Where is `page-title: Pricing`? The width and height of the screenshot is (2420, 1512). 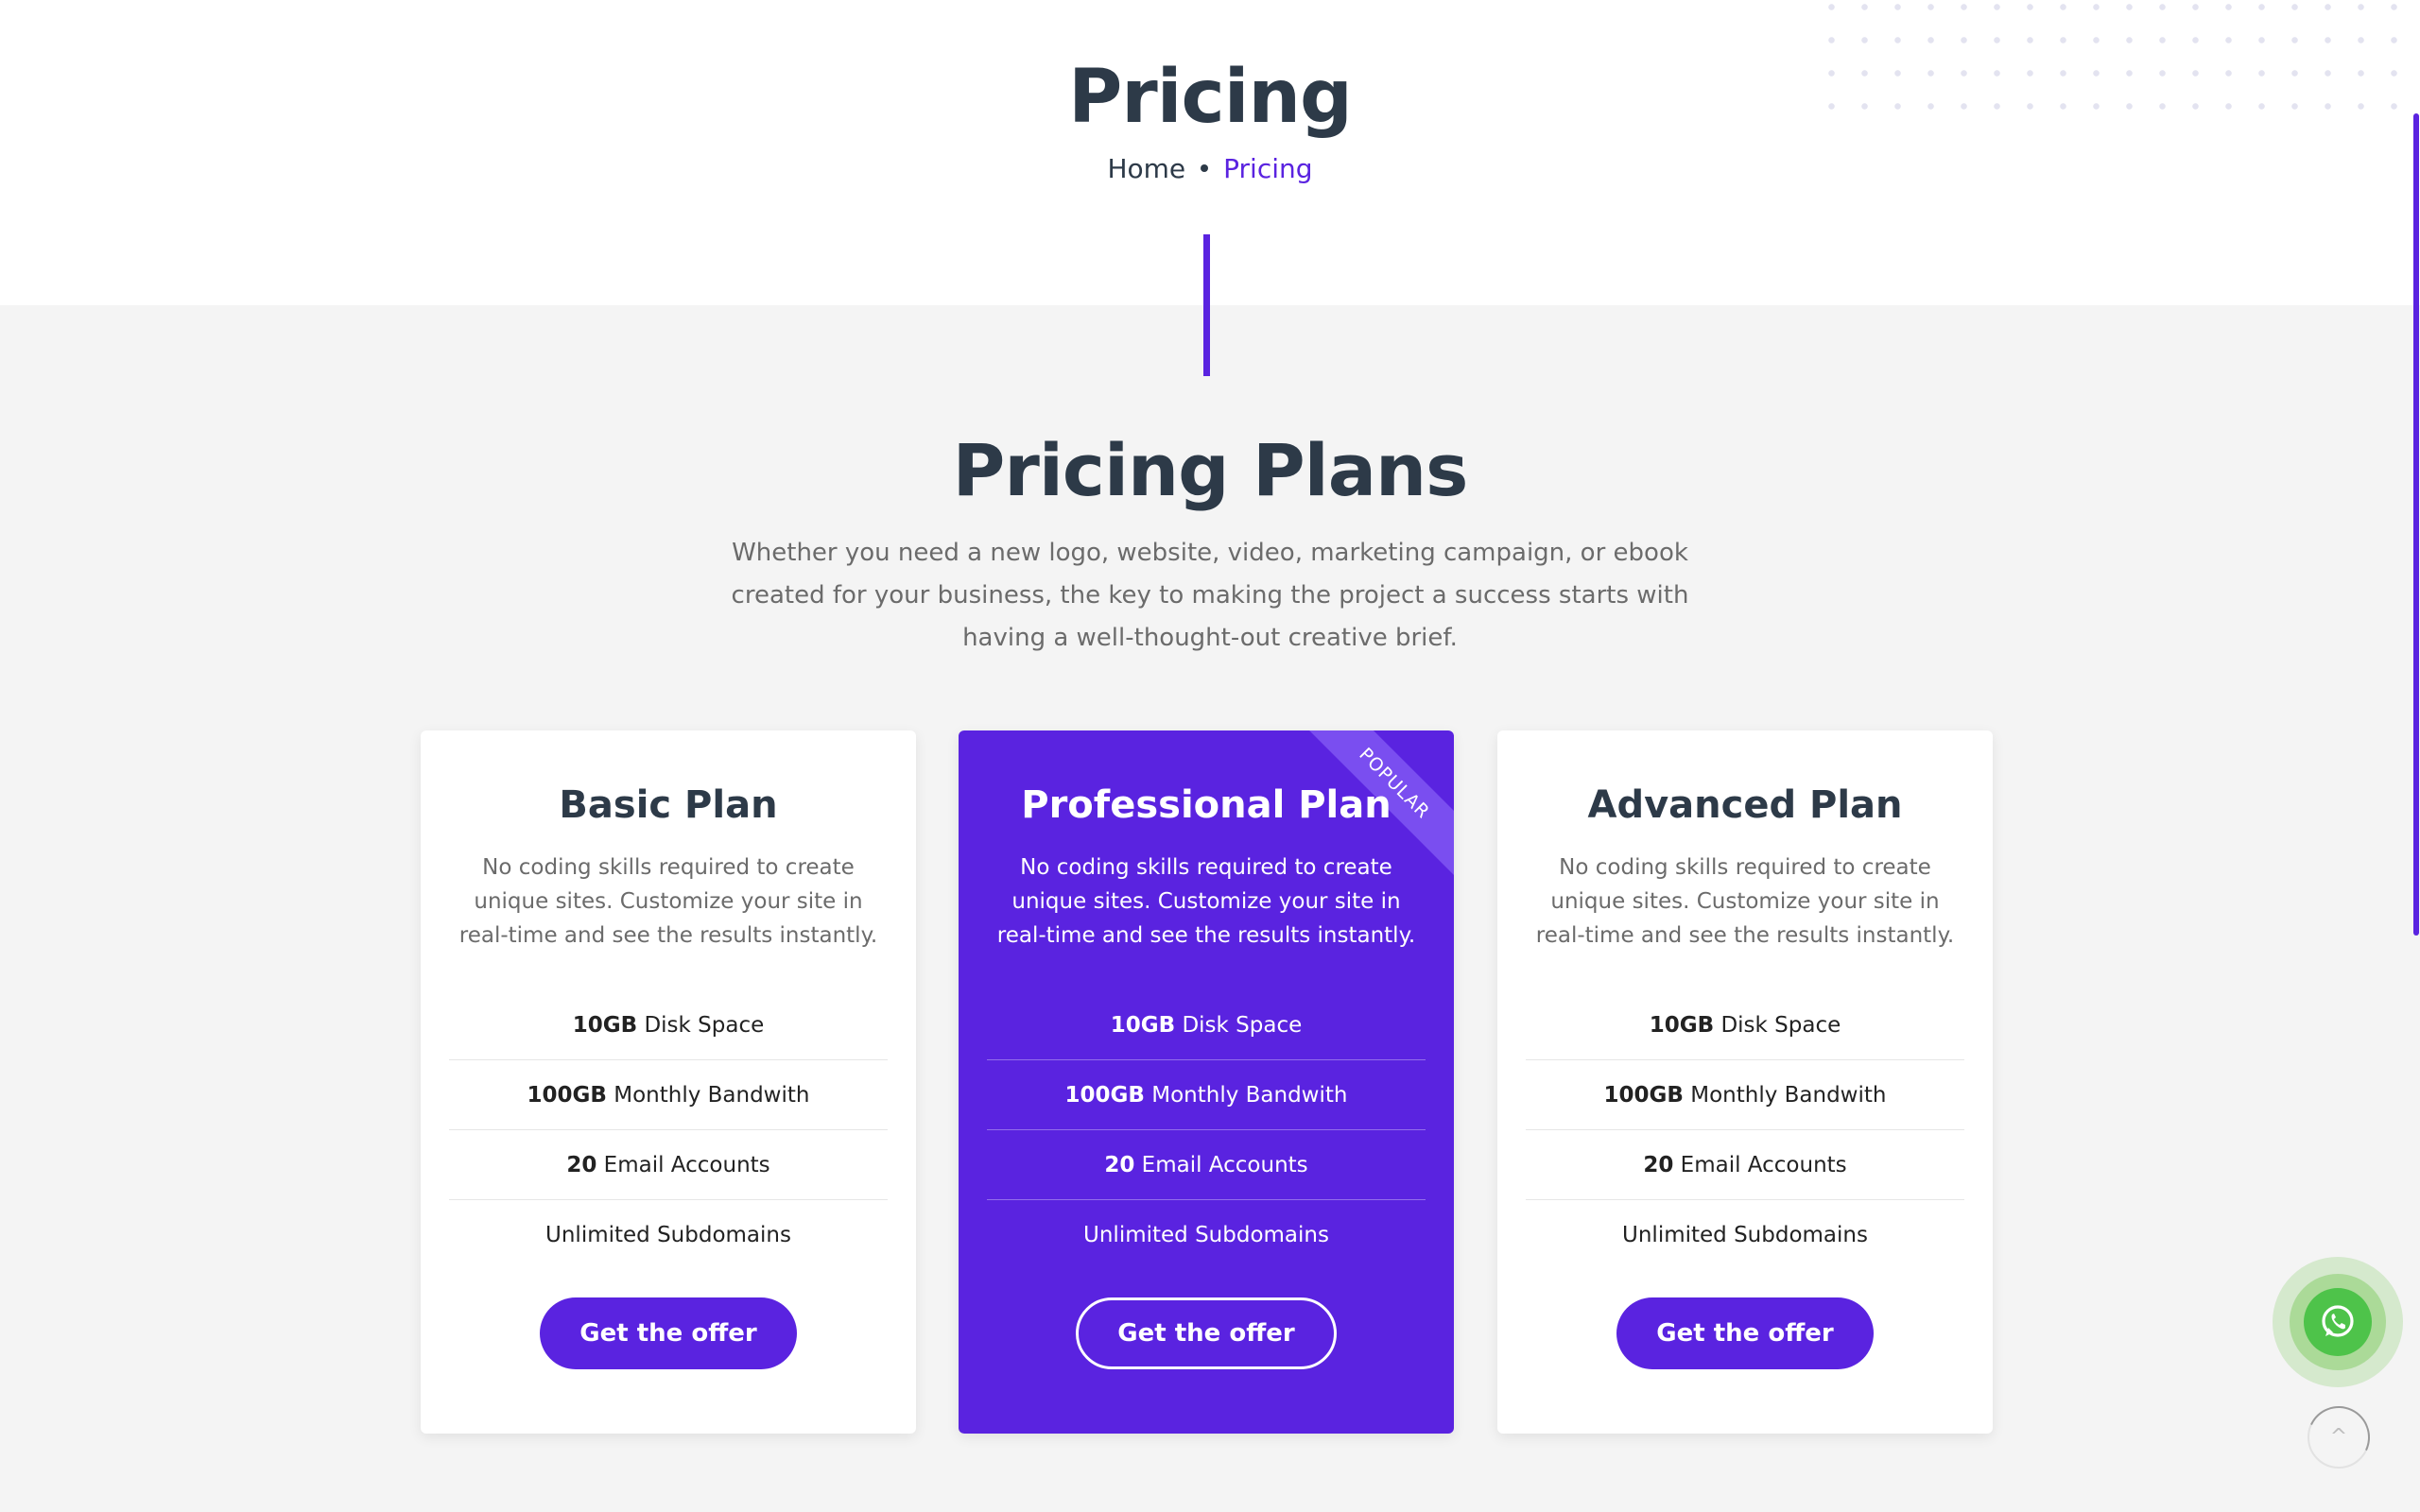 page-title: Pricing is located at coordinates (1210, 97).